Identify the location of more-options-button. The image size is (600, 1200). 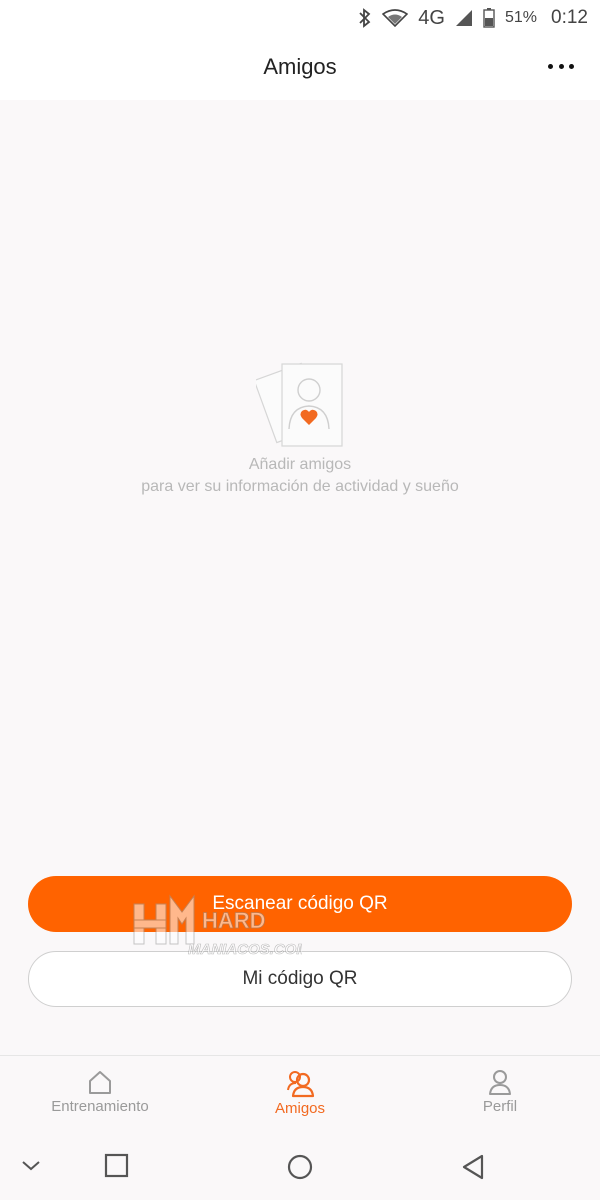
(561, 66).